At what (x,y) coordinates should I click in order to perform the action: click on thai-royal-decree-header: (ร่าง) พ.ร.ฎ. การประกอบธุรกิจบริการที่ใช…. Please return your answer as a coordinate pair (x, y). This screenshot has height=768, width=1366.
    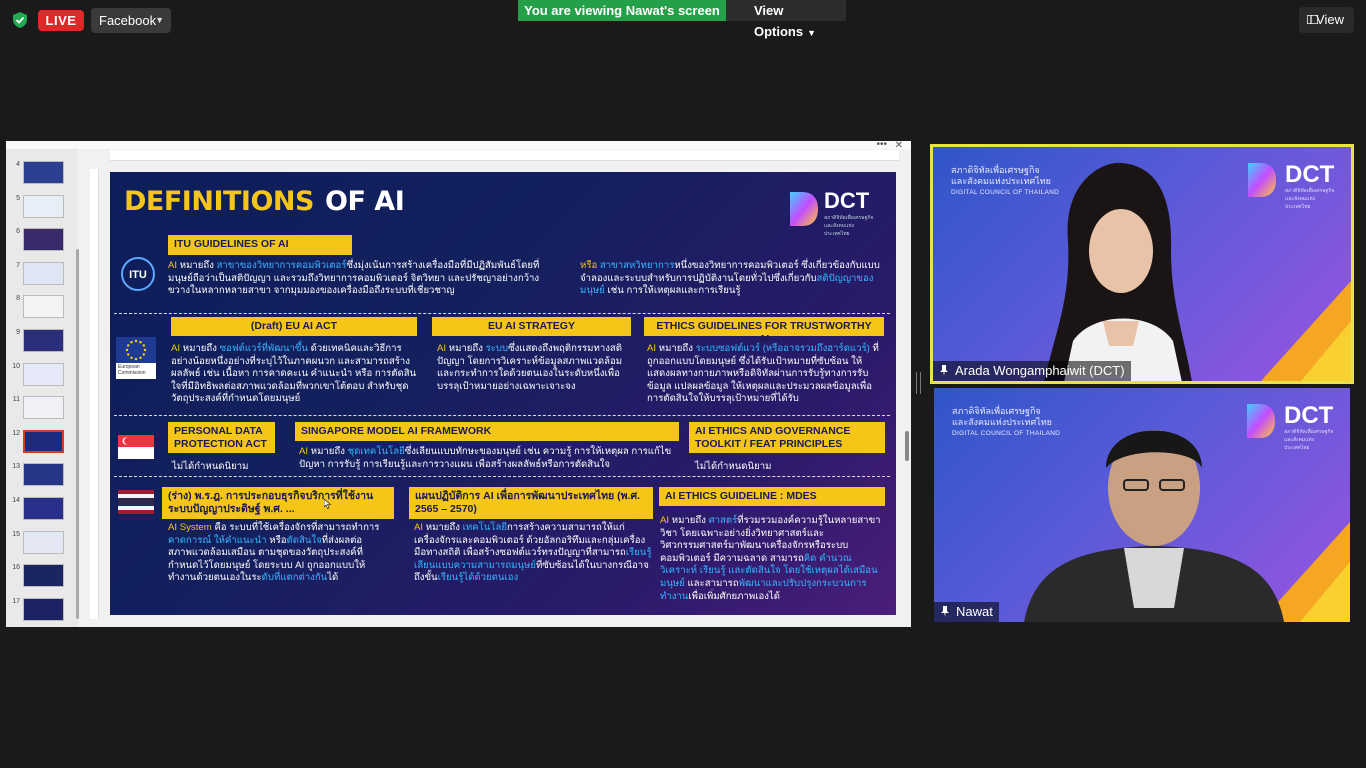
    Looking at the image, I should click on (278, 503).